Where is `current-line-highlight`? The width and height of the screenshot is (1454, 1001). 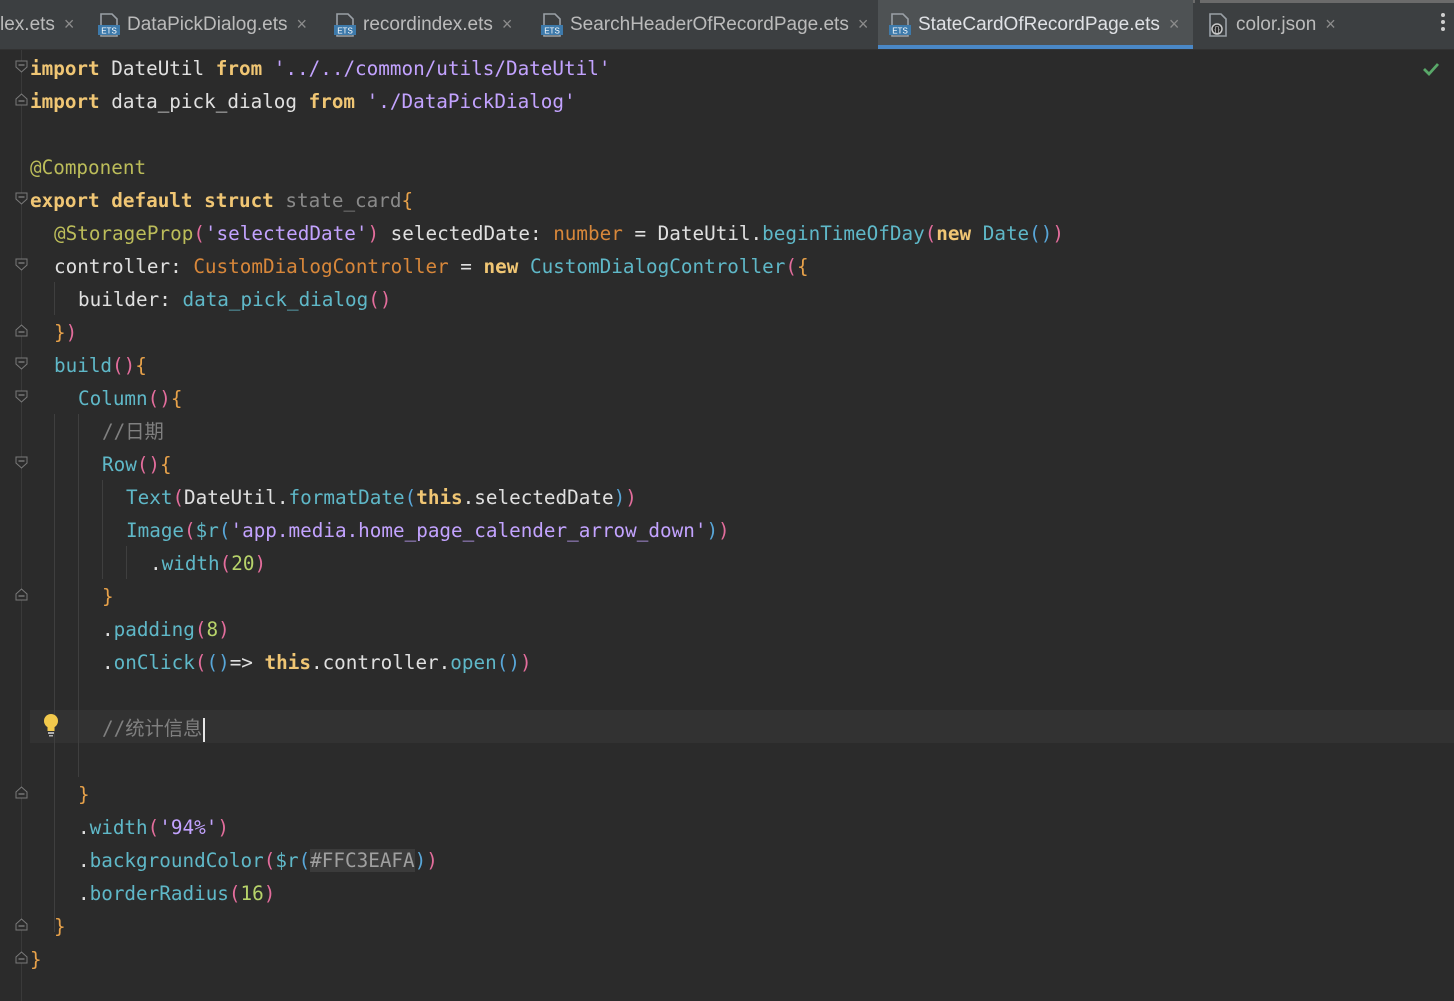
current-line-highlight is located at coordinates (742, 726).